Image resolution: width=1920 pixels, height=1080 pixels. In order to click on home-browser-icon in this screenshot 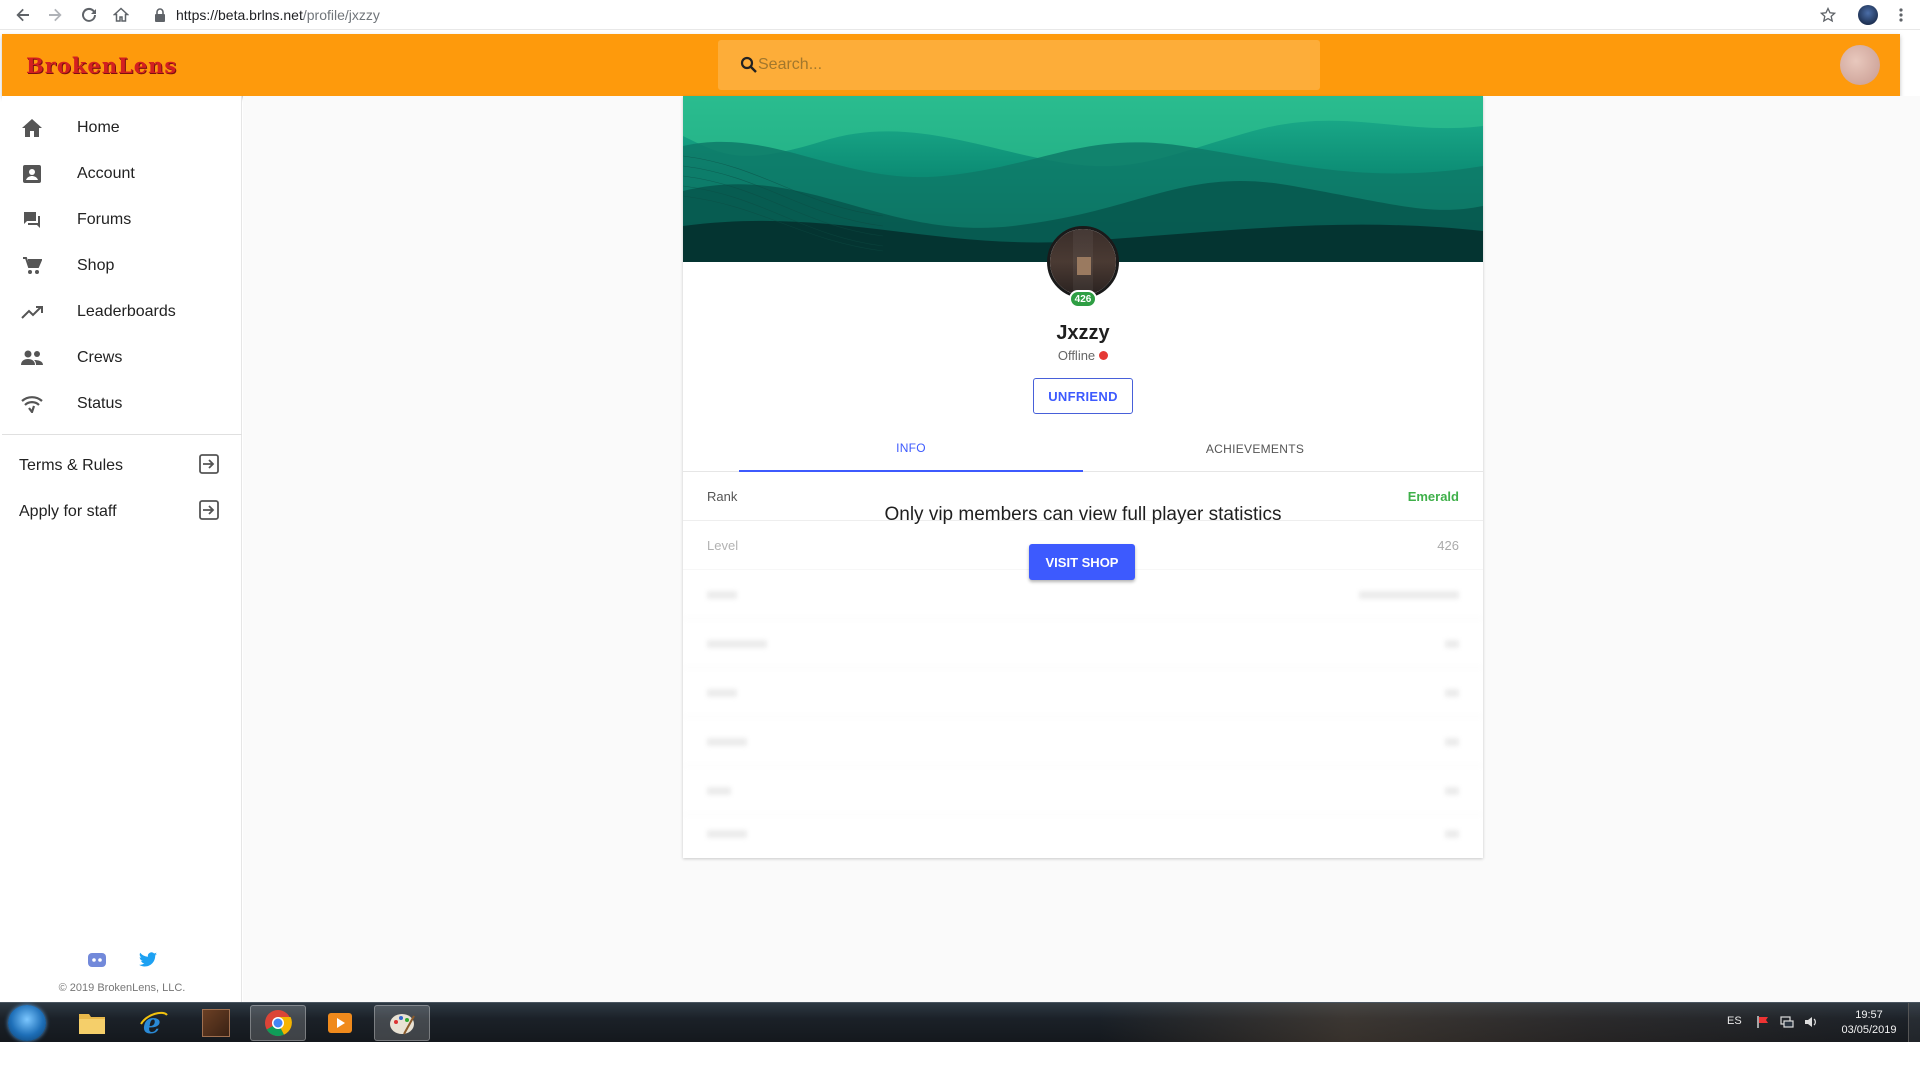, I will do `click(121, 15)`.